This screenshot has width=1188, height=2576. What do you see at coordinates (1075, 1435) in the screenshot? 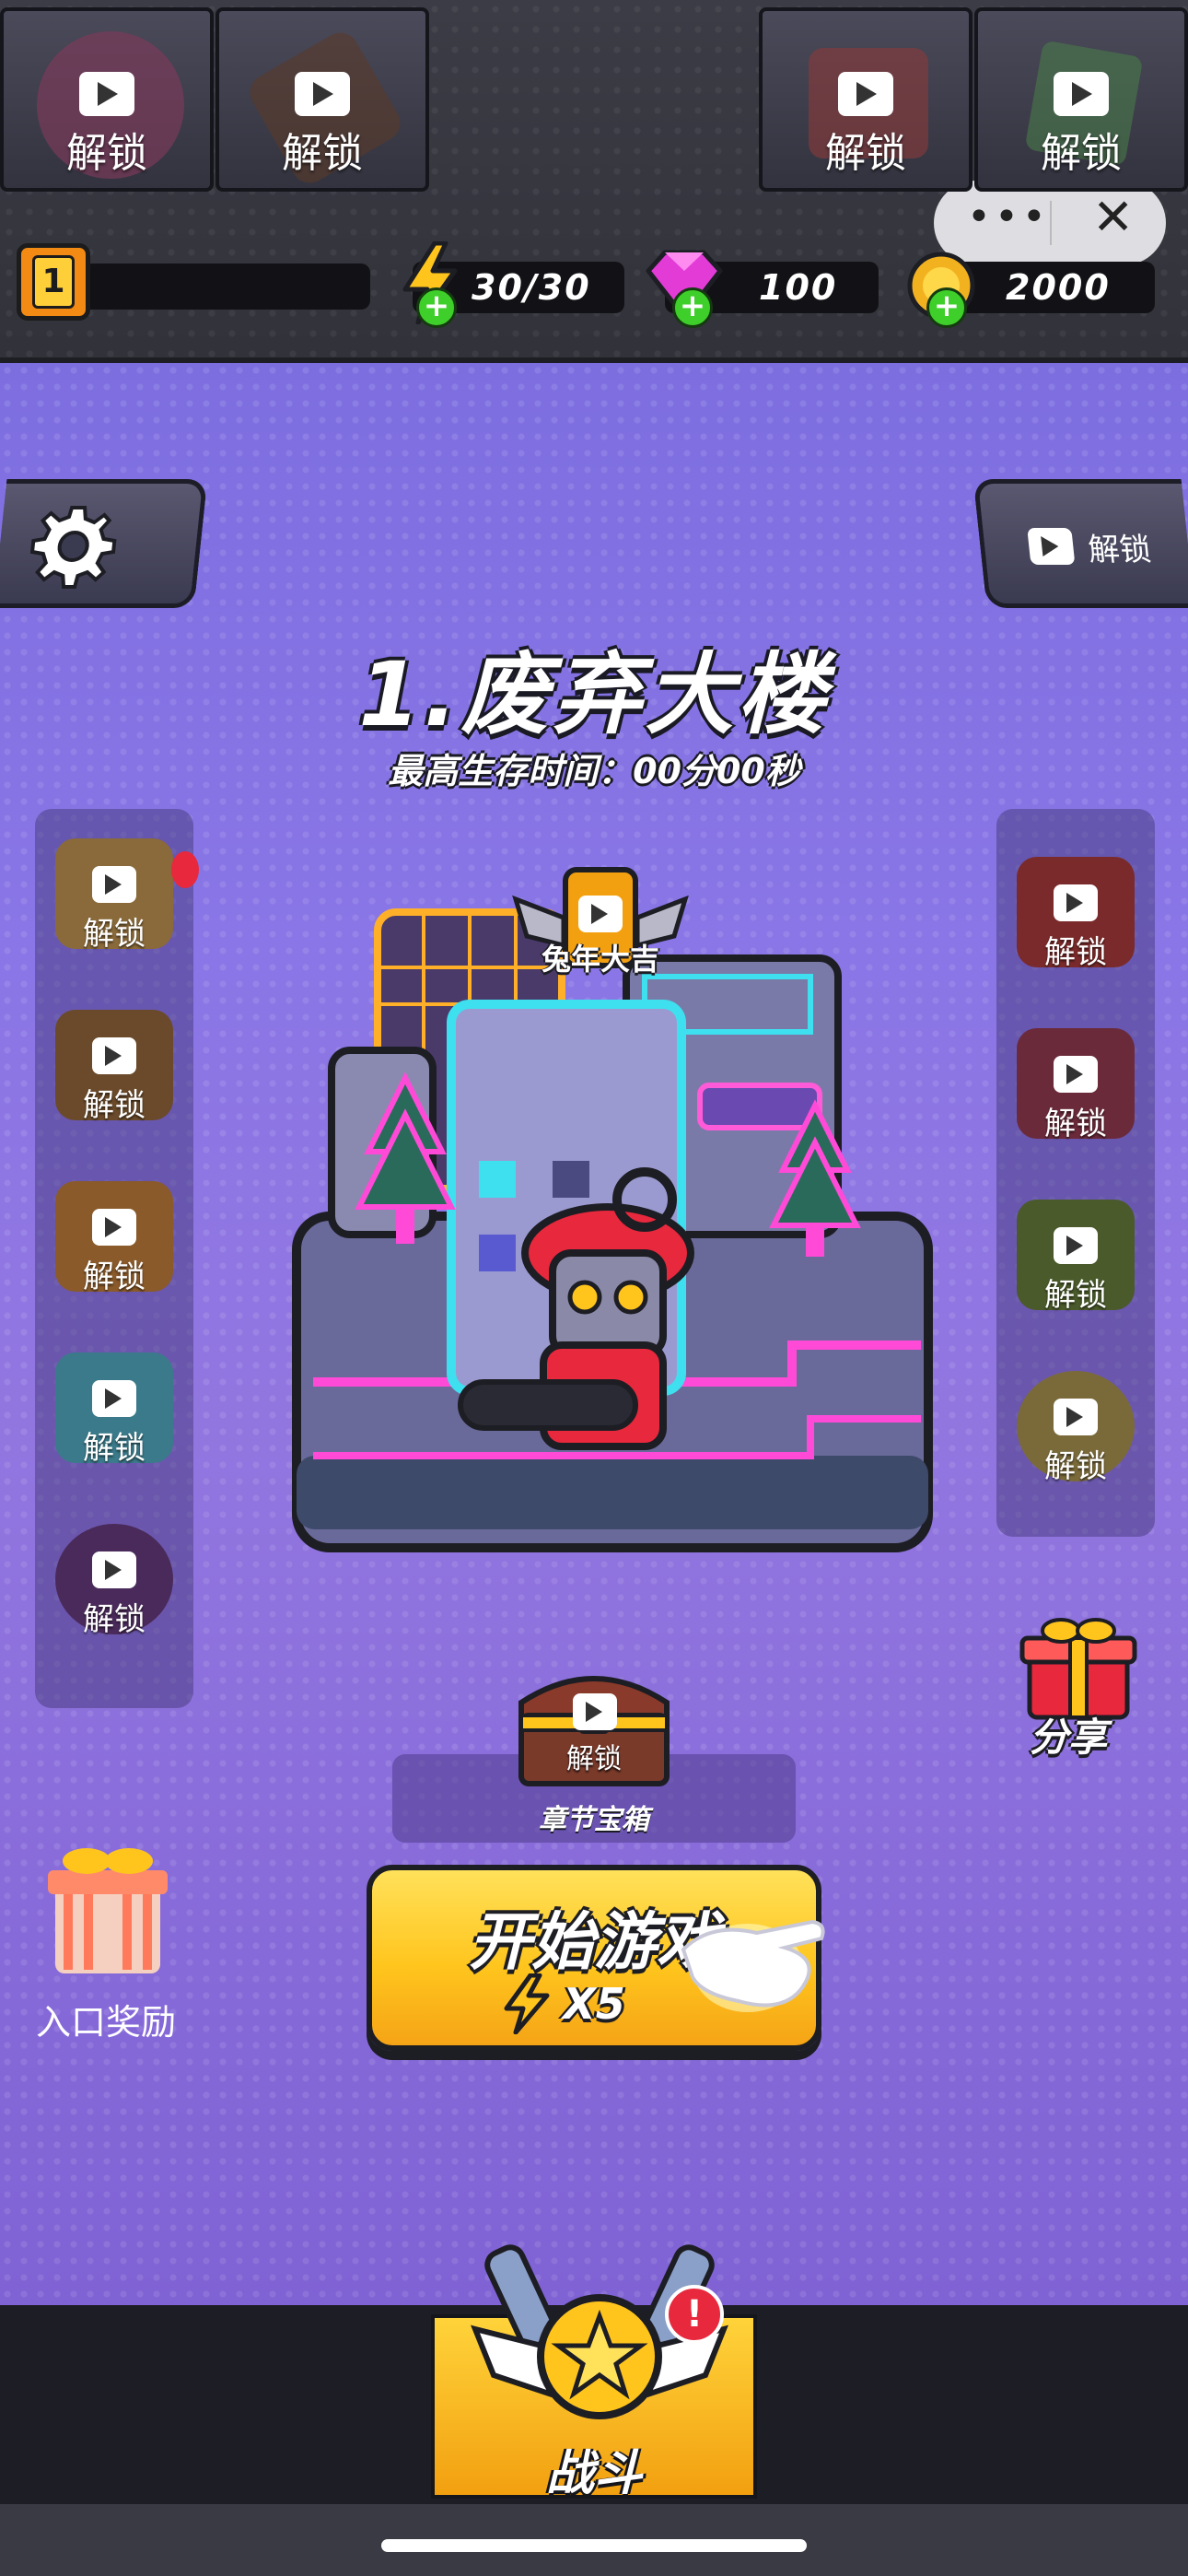
I see `menu-item-privilege: 解锁` at bounding box center [1075, 1435].